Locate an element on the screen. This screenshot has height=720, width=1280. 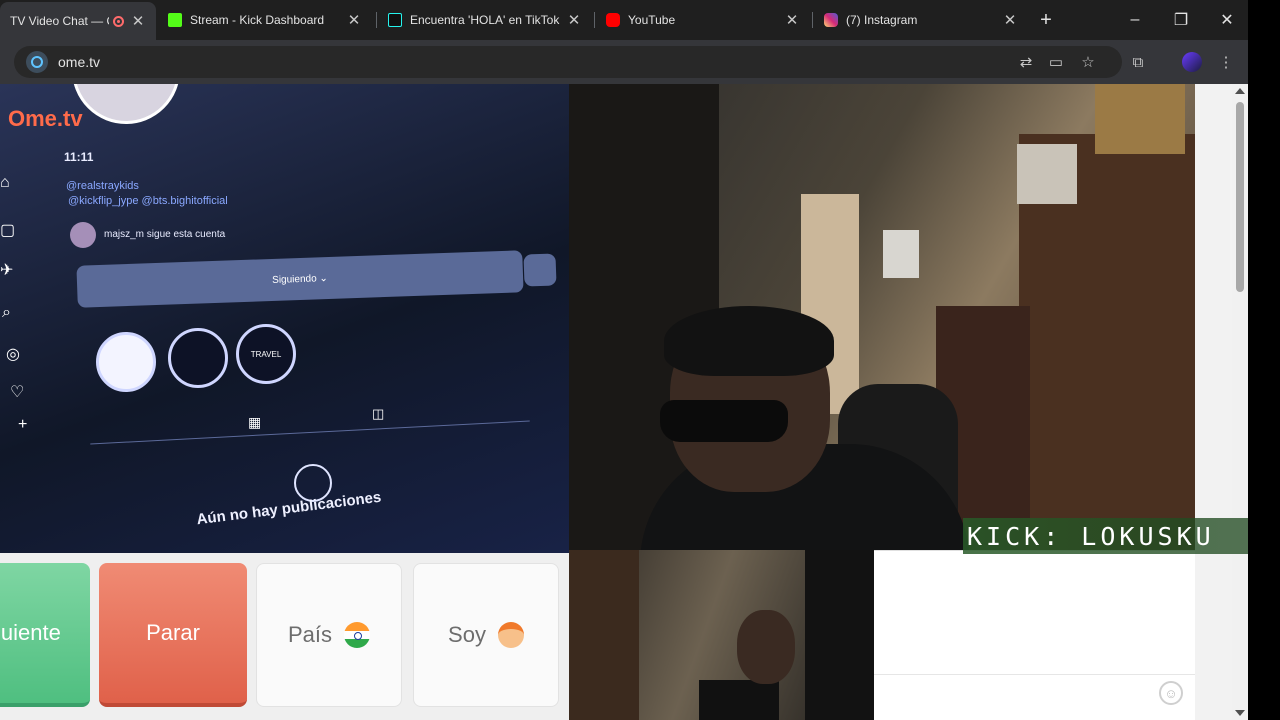
cast-icon: ▭ is located at coordinates (1056, 62).